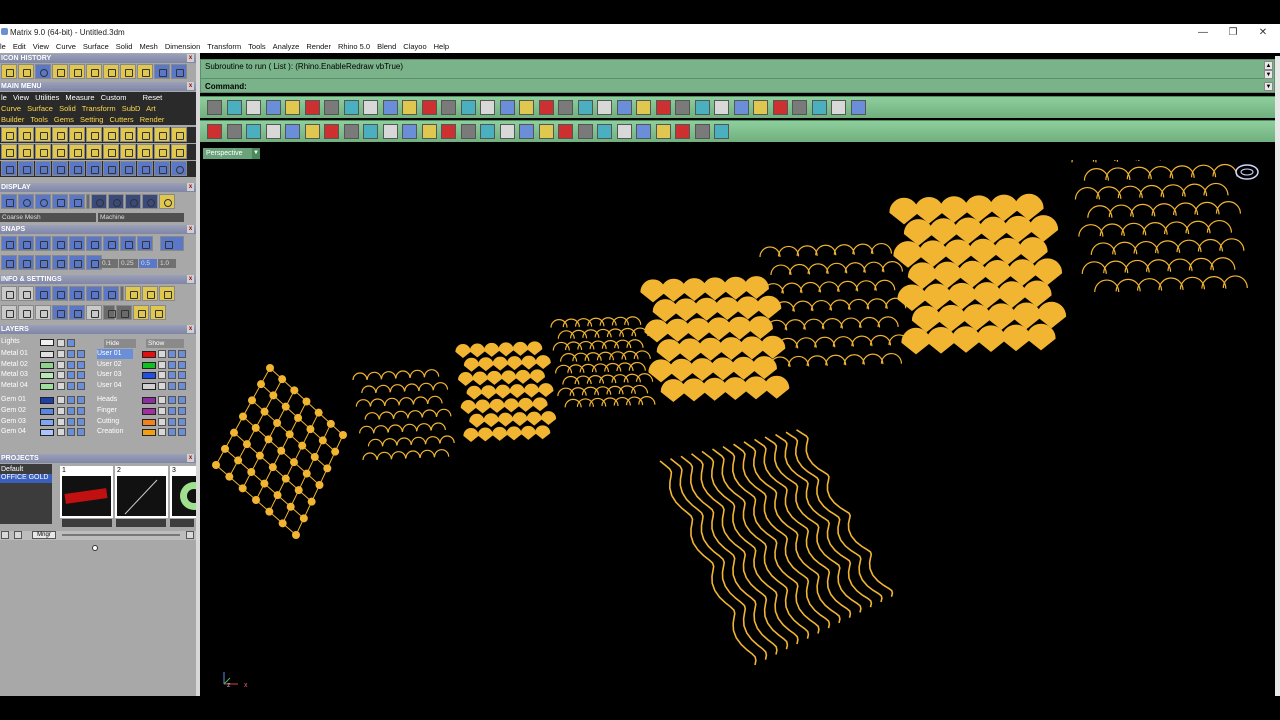 This screenshot has height=720, width=1280. What do you see at coordinates (3, 46) in the screenshot?
I see `menu-file: le` at bounding box center [3, 46].